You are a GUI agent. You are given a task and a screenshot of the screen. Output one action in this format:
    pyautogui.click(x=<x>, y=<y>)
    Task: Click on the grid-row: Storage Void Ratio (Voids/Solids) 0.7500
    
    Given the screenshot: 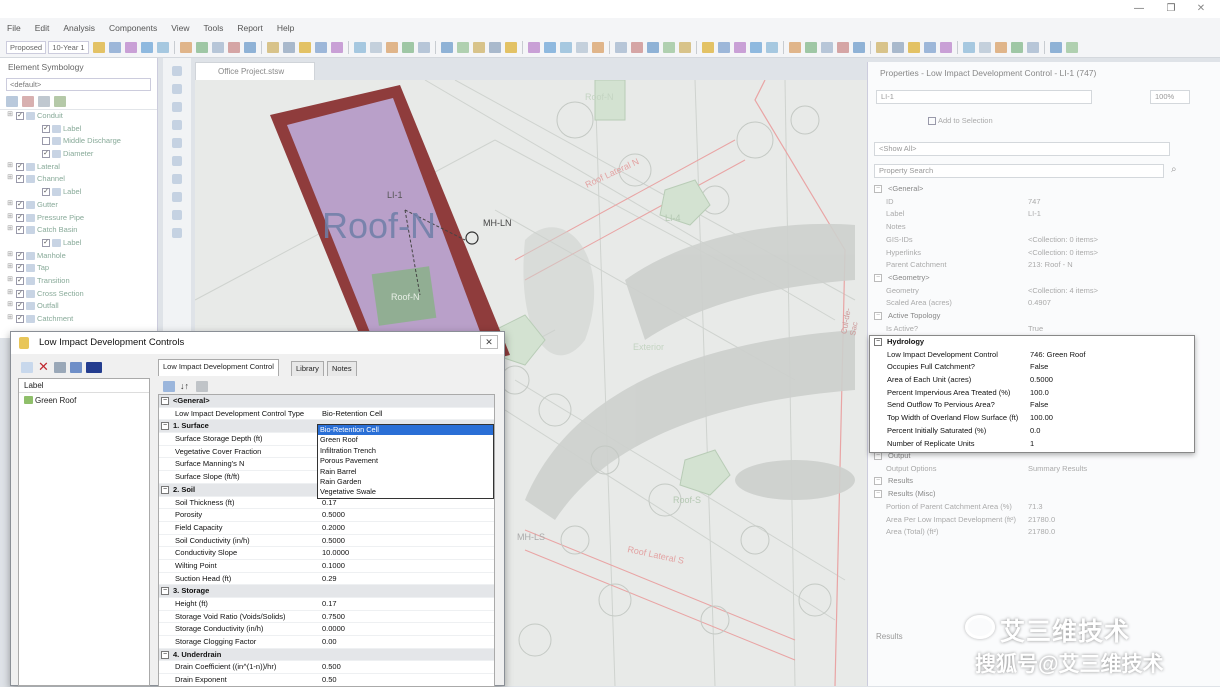 What is the action you would take?
    pyautogui.click(x=326, y=617)
    